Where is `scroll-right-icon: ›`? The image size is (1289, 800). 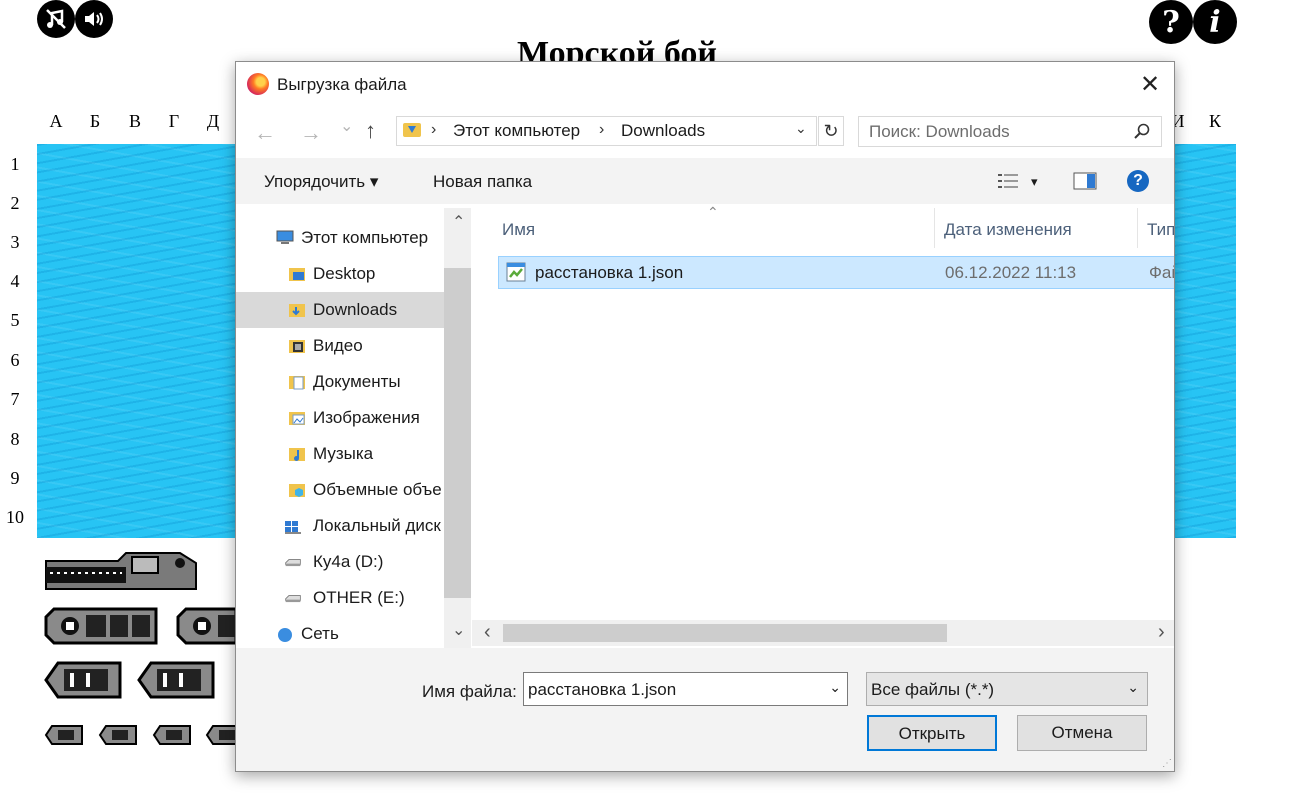
scroll-right-icon: › is located at coordinates (1161, 632).